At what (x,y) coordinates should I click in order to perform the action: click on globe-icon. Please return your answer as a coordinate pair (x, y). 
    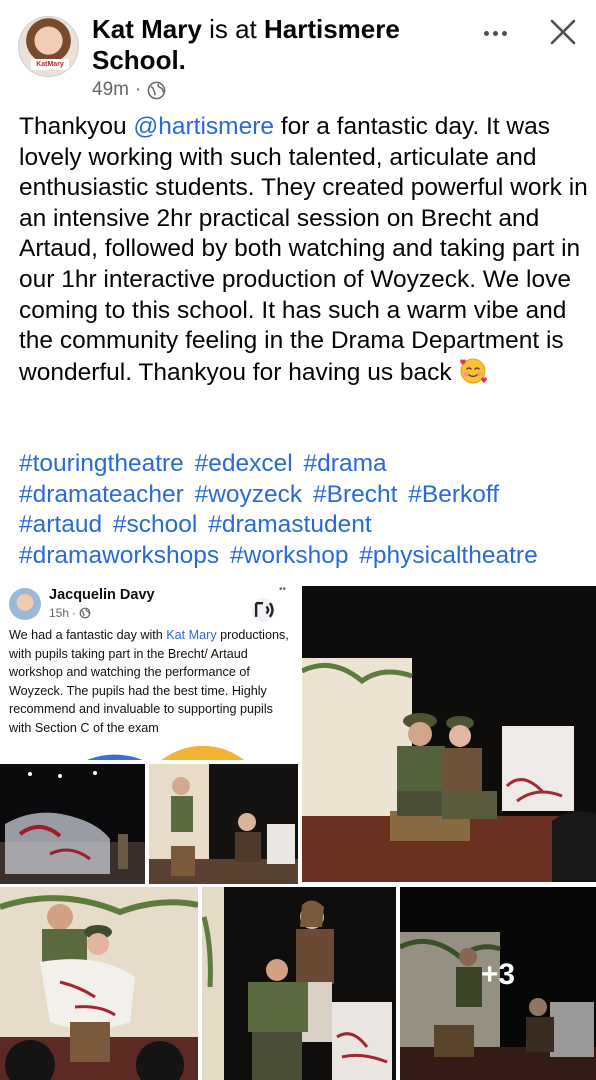
    Looking at the image, I should click on (156, 90).